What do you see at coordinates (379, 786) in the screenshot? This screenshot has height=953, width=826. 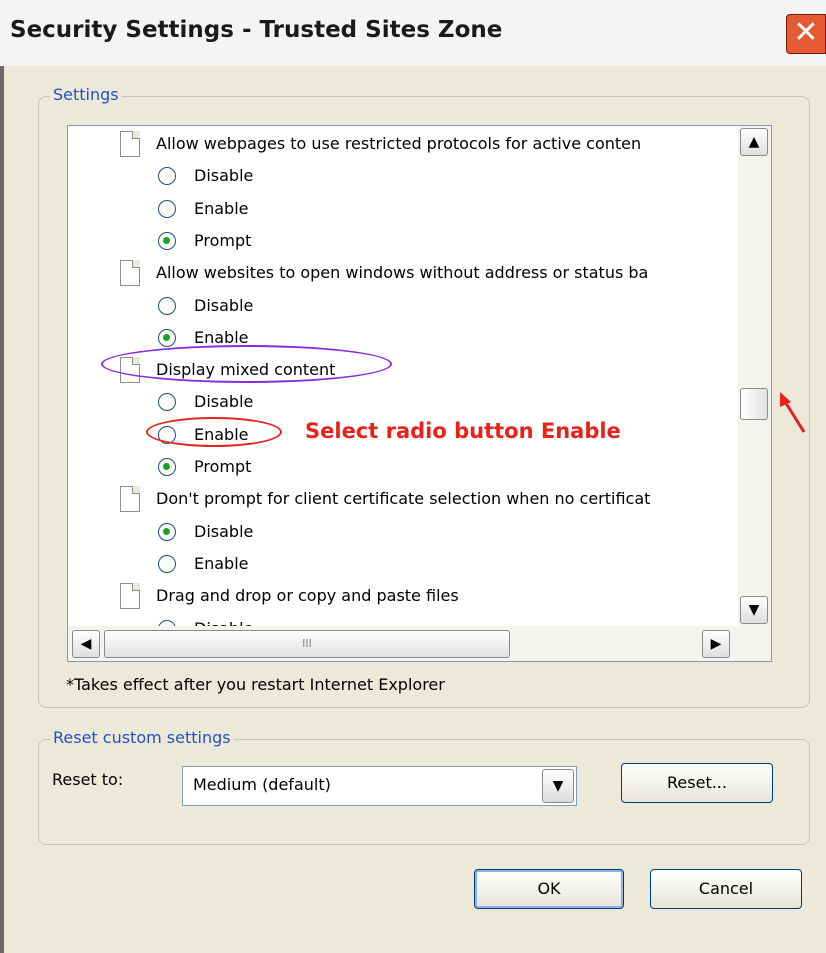 I see `reset-level-select: Medium (default) ▼` at bounding box center [379, 786].